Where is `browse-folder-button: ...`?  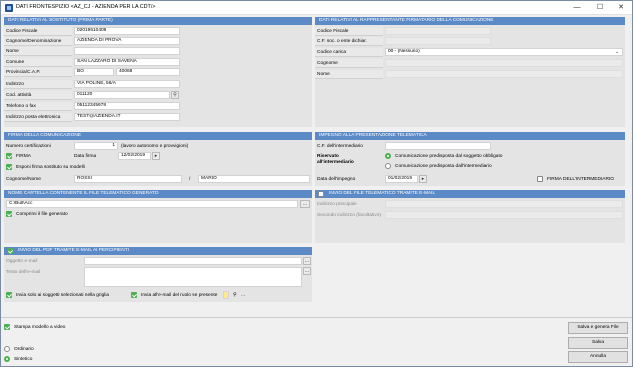 browse-folder-button: ... is located at coordinates (305, 204).